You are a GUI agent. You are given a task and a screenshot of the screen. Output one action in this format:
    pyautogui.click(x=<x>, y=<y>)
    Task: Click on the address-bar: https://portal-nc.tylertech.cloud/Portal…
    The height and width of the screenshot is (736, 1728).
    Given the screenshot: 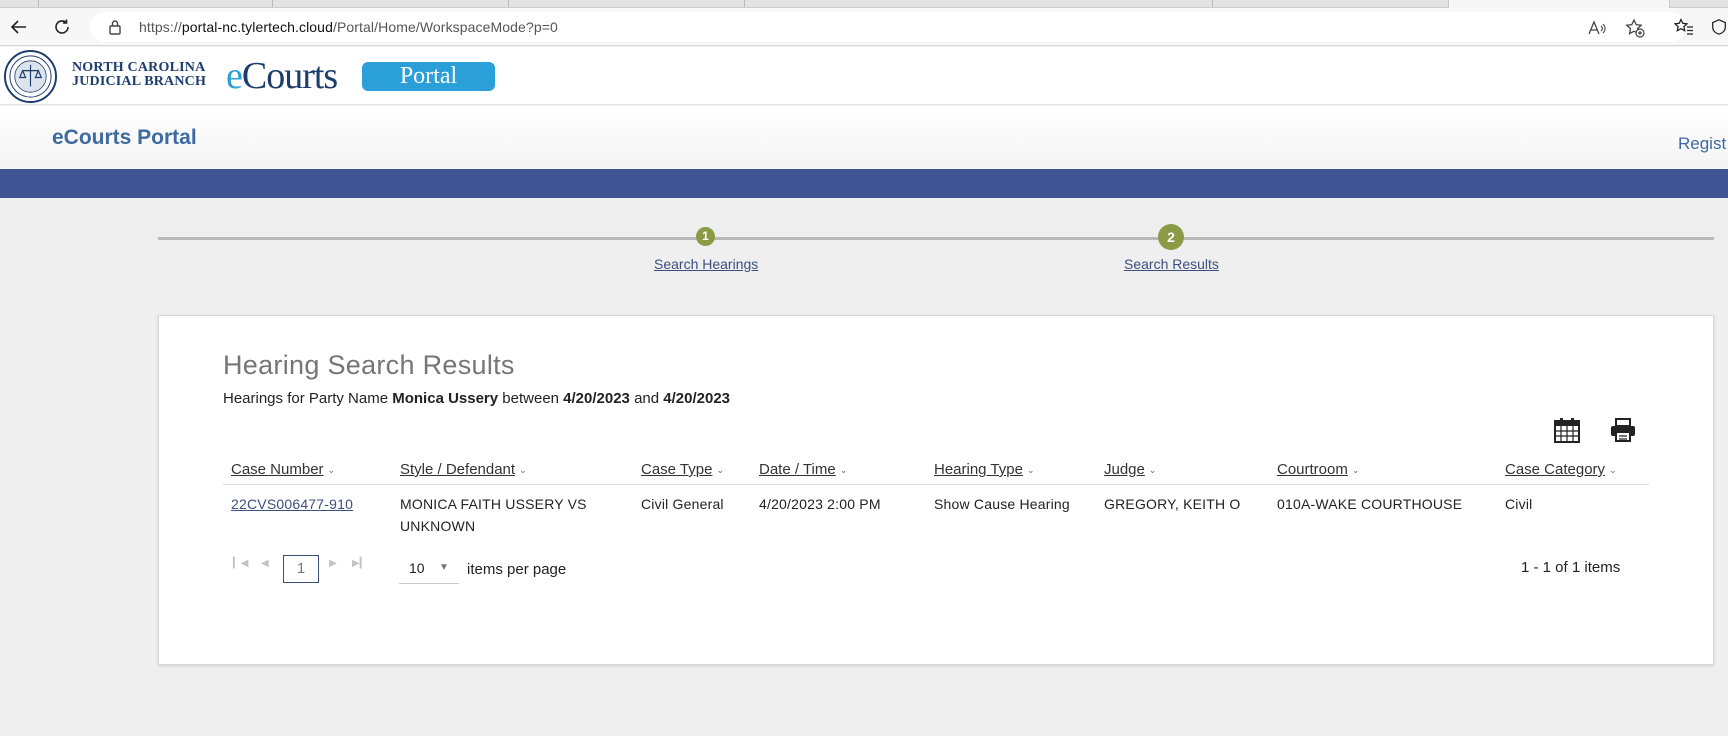 What is the action you would take?
    pyautogui.click(x=888, y=27)
    